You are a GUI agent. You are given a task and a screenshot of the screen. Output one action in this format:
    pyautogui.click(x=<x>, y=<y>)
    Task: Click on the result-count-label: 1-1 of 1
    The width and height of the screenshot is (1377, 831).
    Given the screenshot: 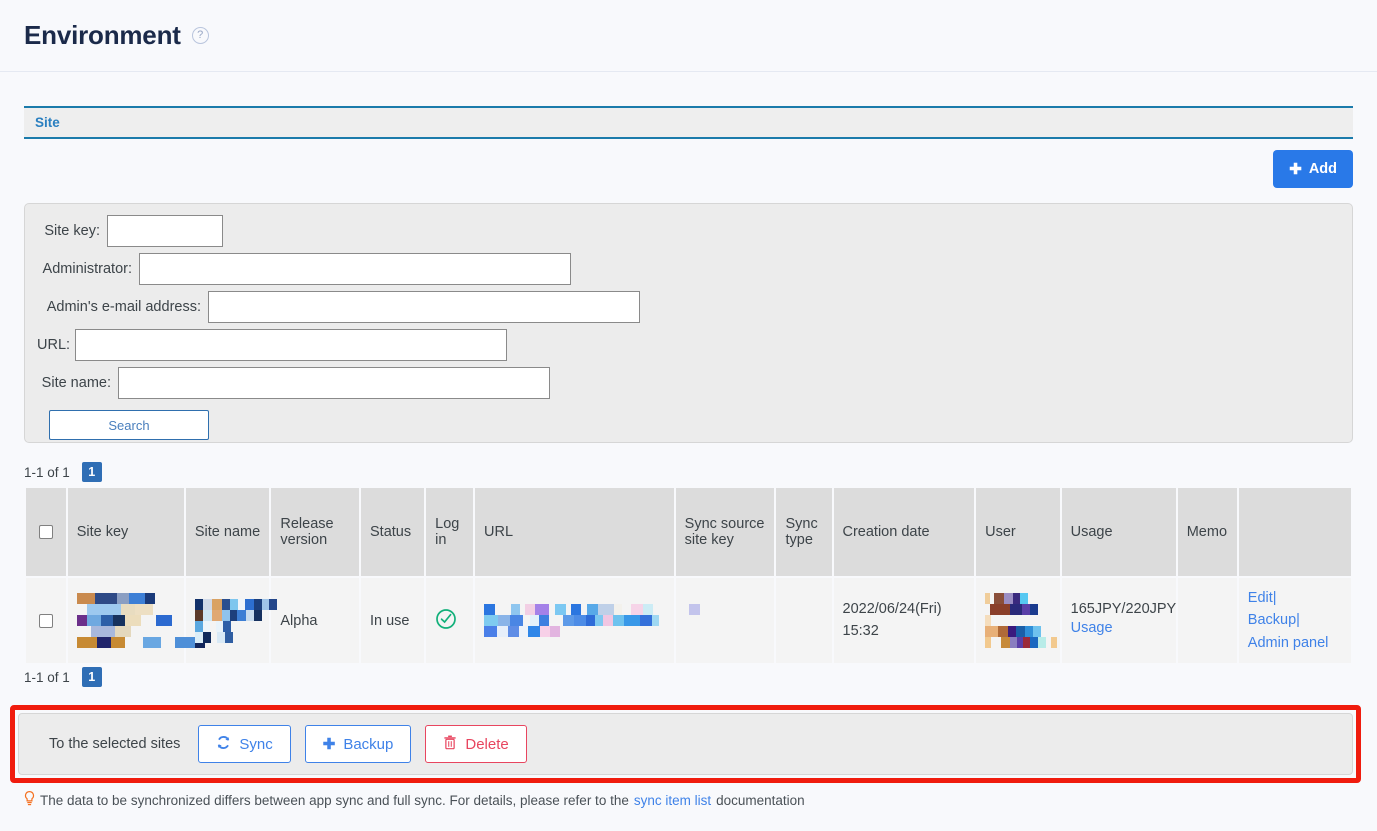 What is the action you would take?
    pyautogui.click(x=47, y=472)
    